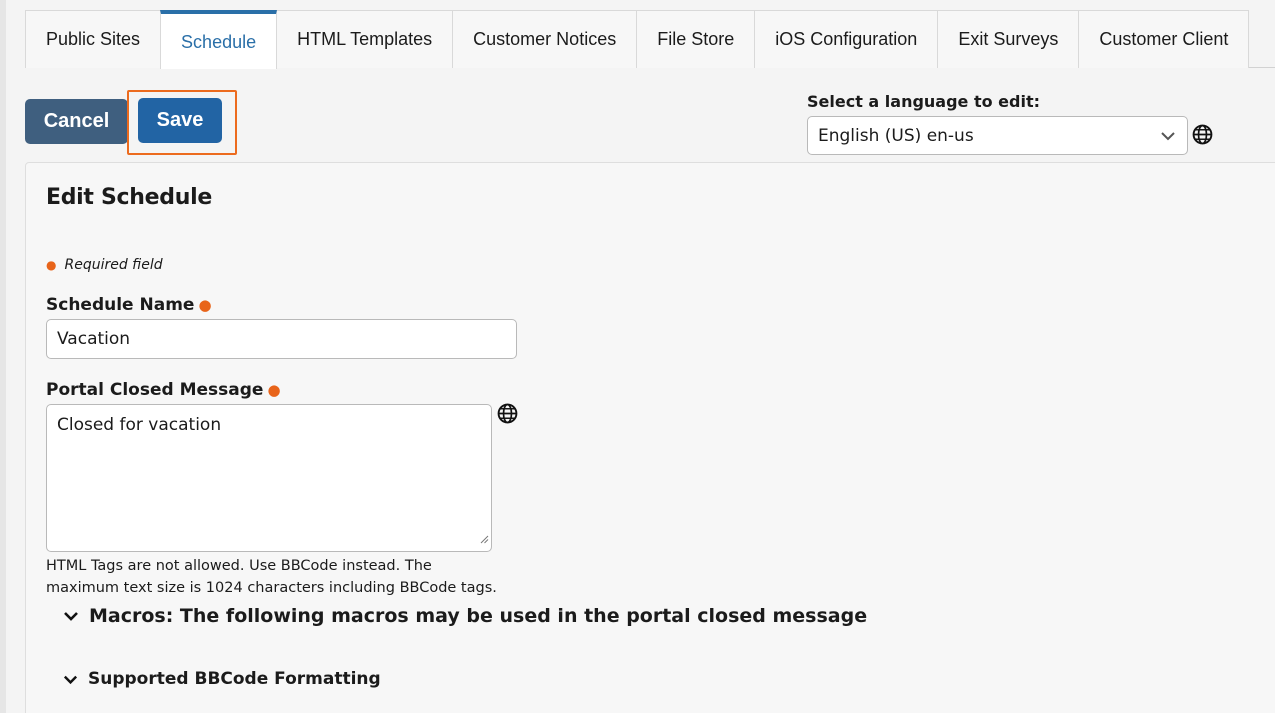  I want to click on tab-public-sites: Public Sites, so click(93, 39).